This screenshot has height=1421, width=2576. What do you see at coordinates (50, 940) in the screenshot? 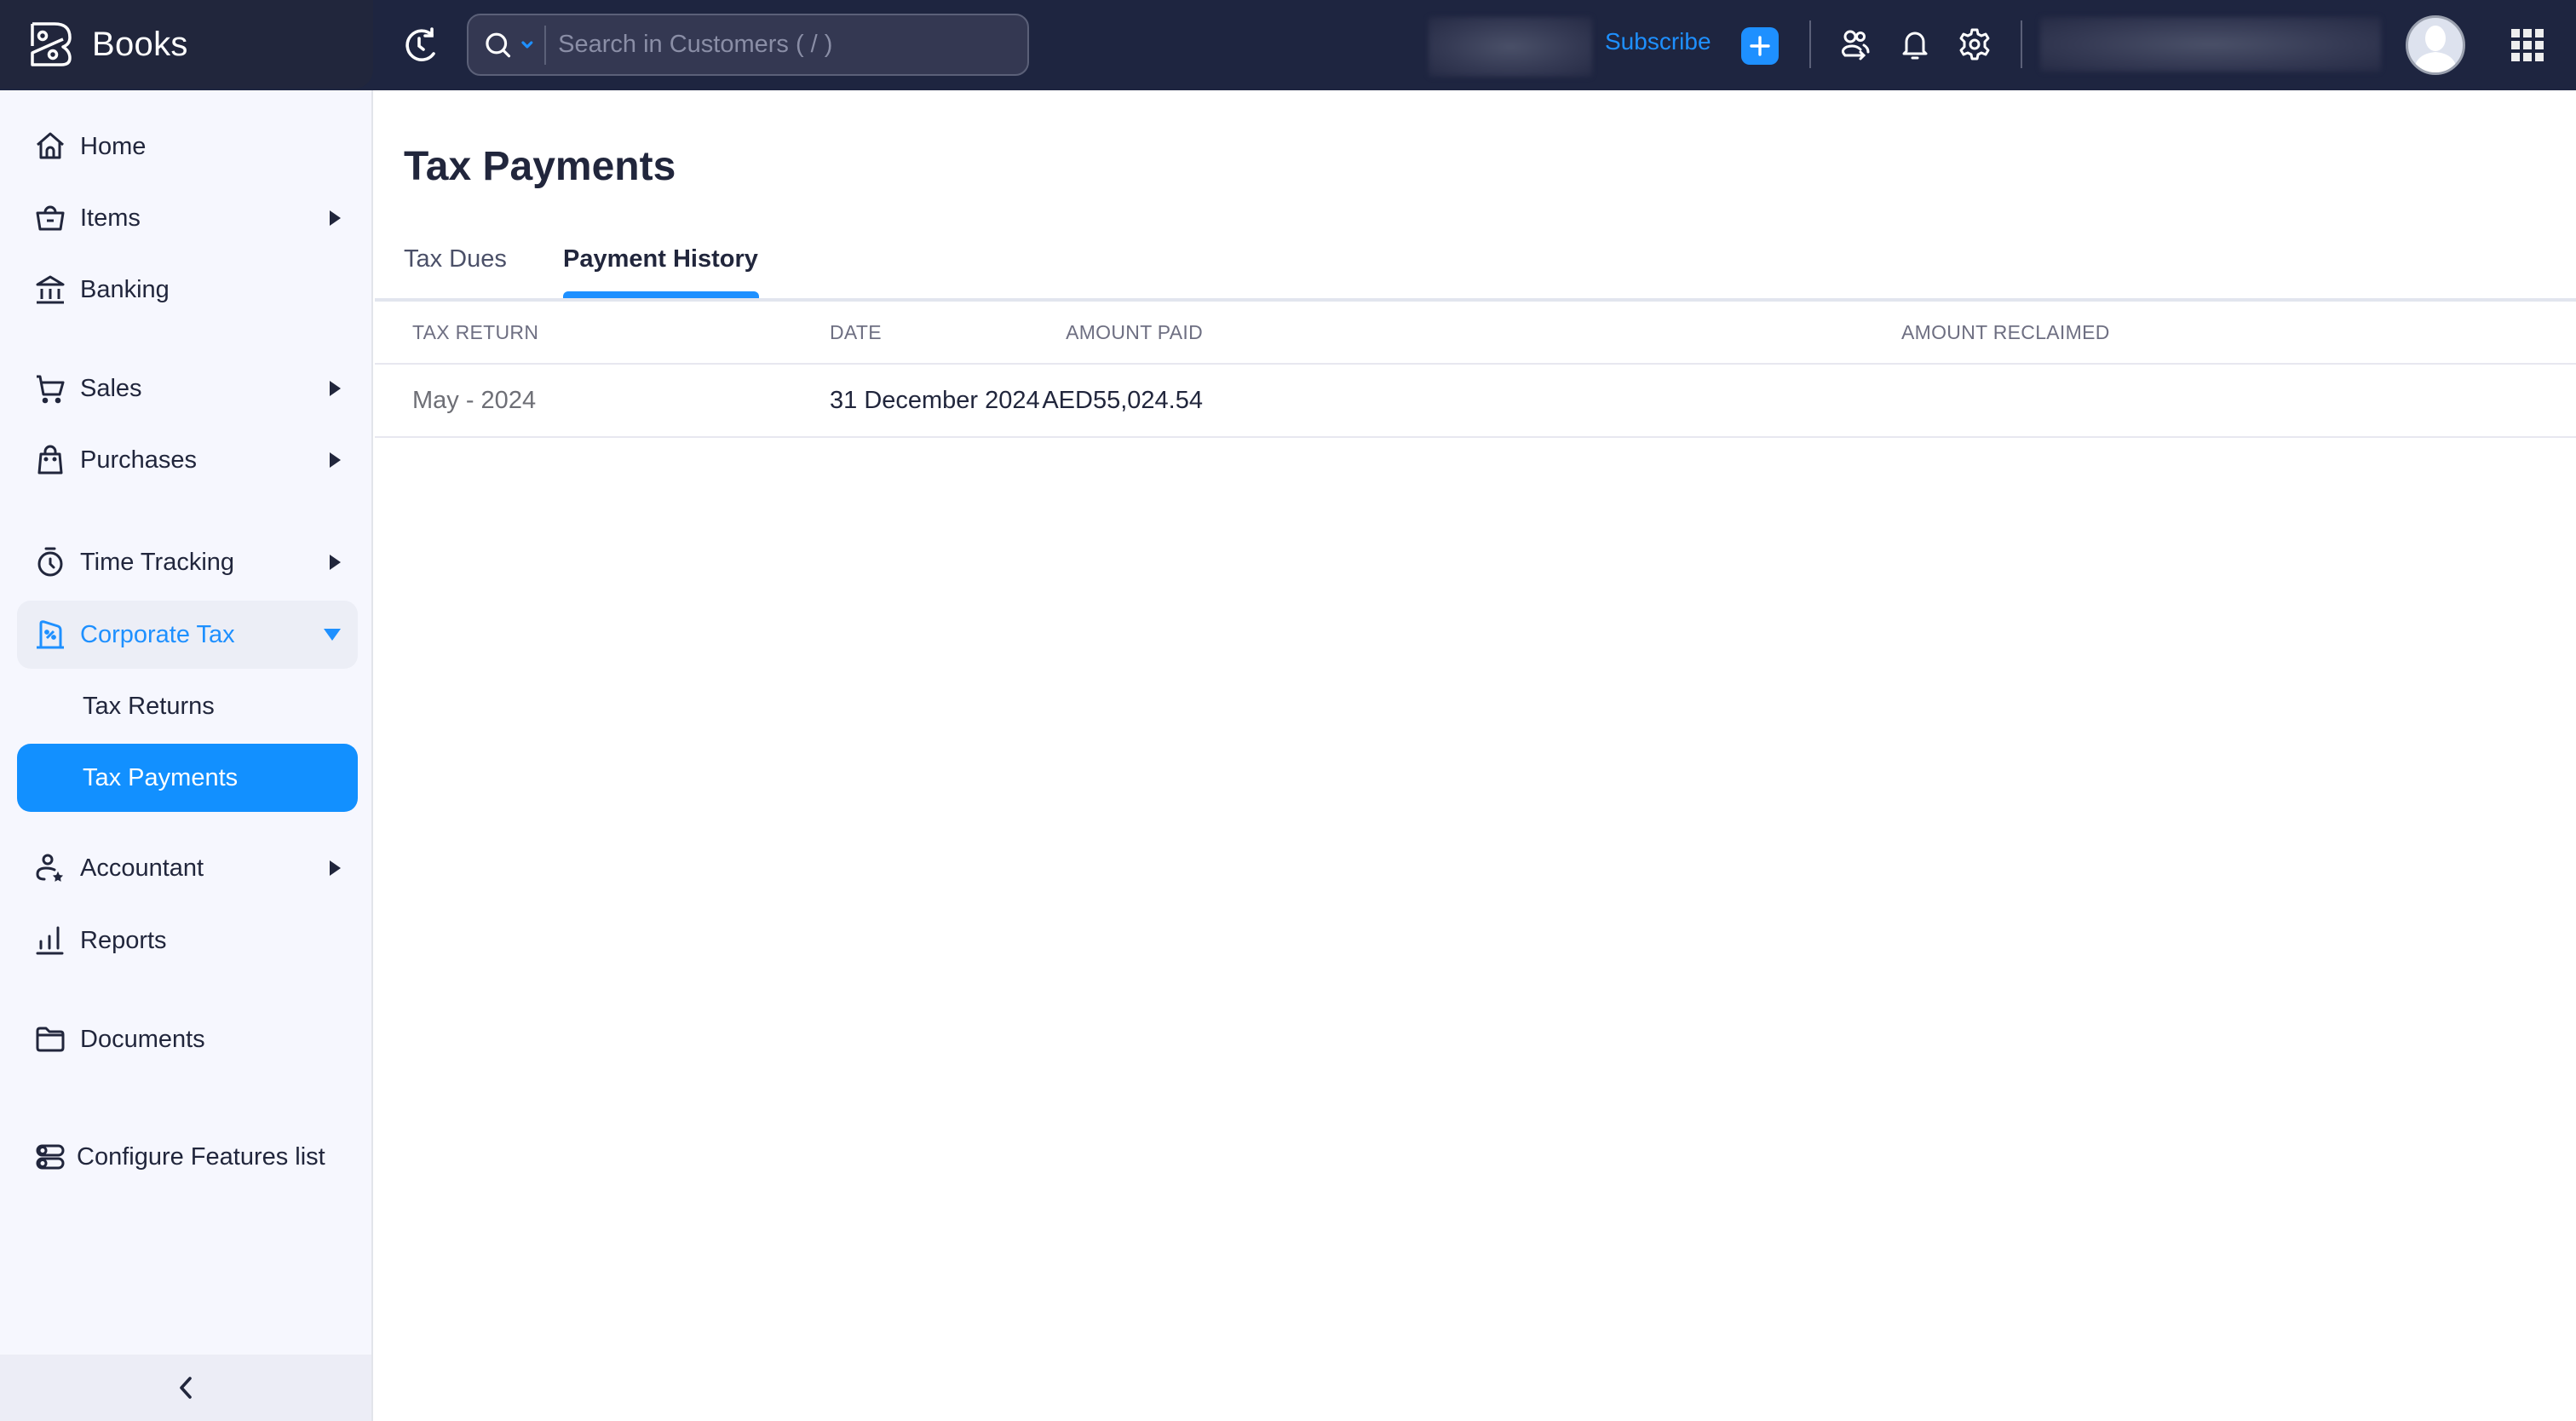
I see `bar-chart-icon` at bounding box center [50, 940].